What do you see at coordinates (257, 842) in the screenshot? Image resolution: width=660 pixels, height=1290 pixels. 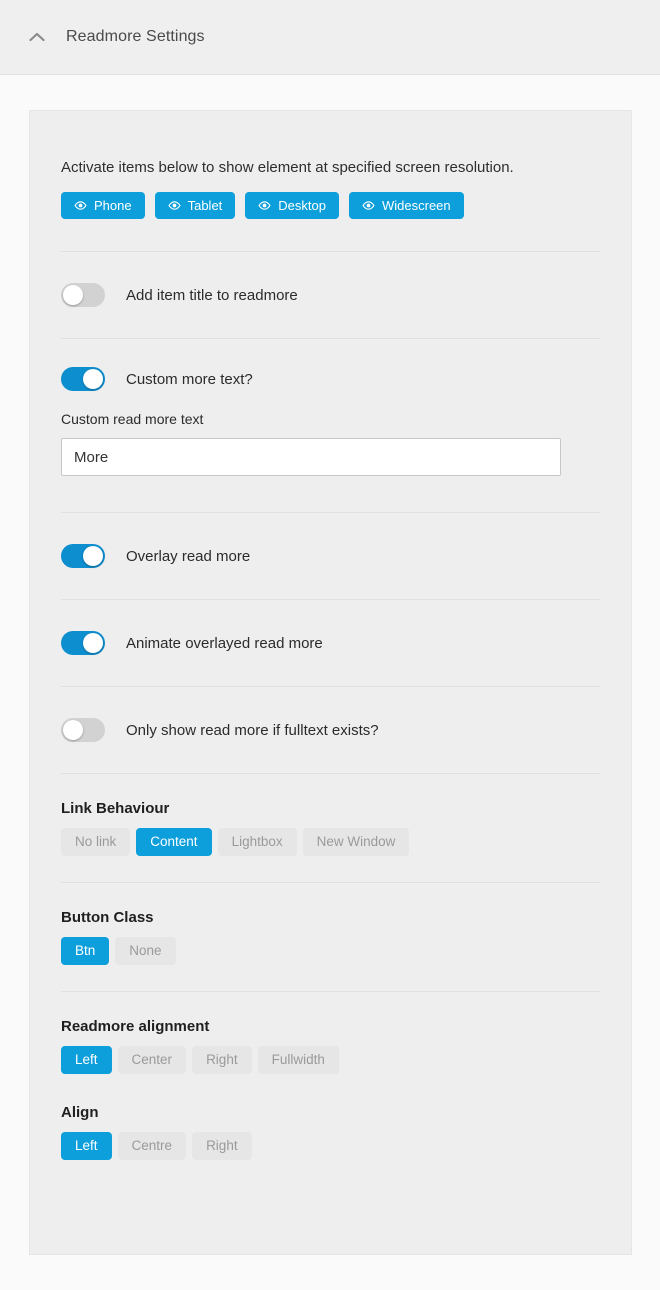 I see `link-behaviour-option-lightbox: Lightbox` at bounding box center [257, 842].